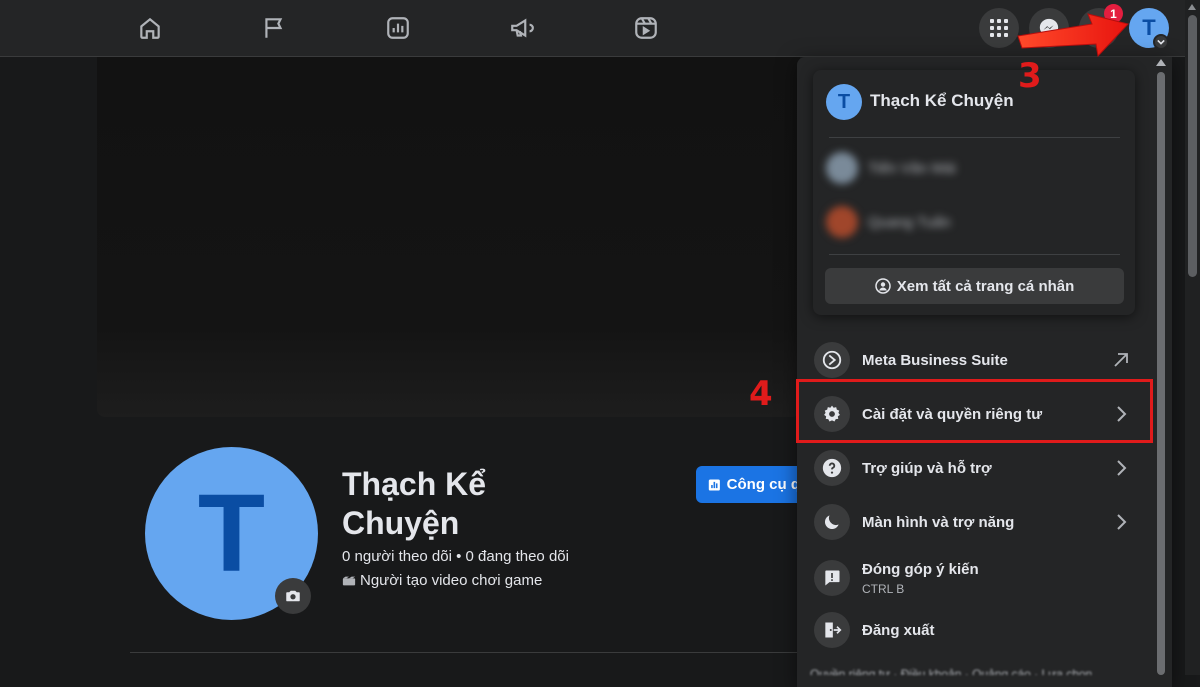 This screenshot has width=1200, height=687. What do you see at coordinates (293, 596) in the screenshot?
I see `camera-icon` at bounding box center [293, 596].